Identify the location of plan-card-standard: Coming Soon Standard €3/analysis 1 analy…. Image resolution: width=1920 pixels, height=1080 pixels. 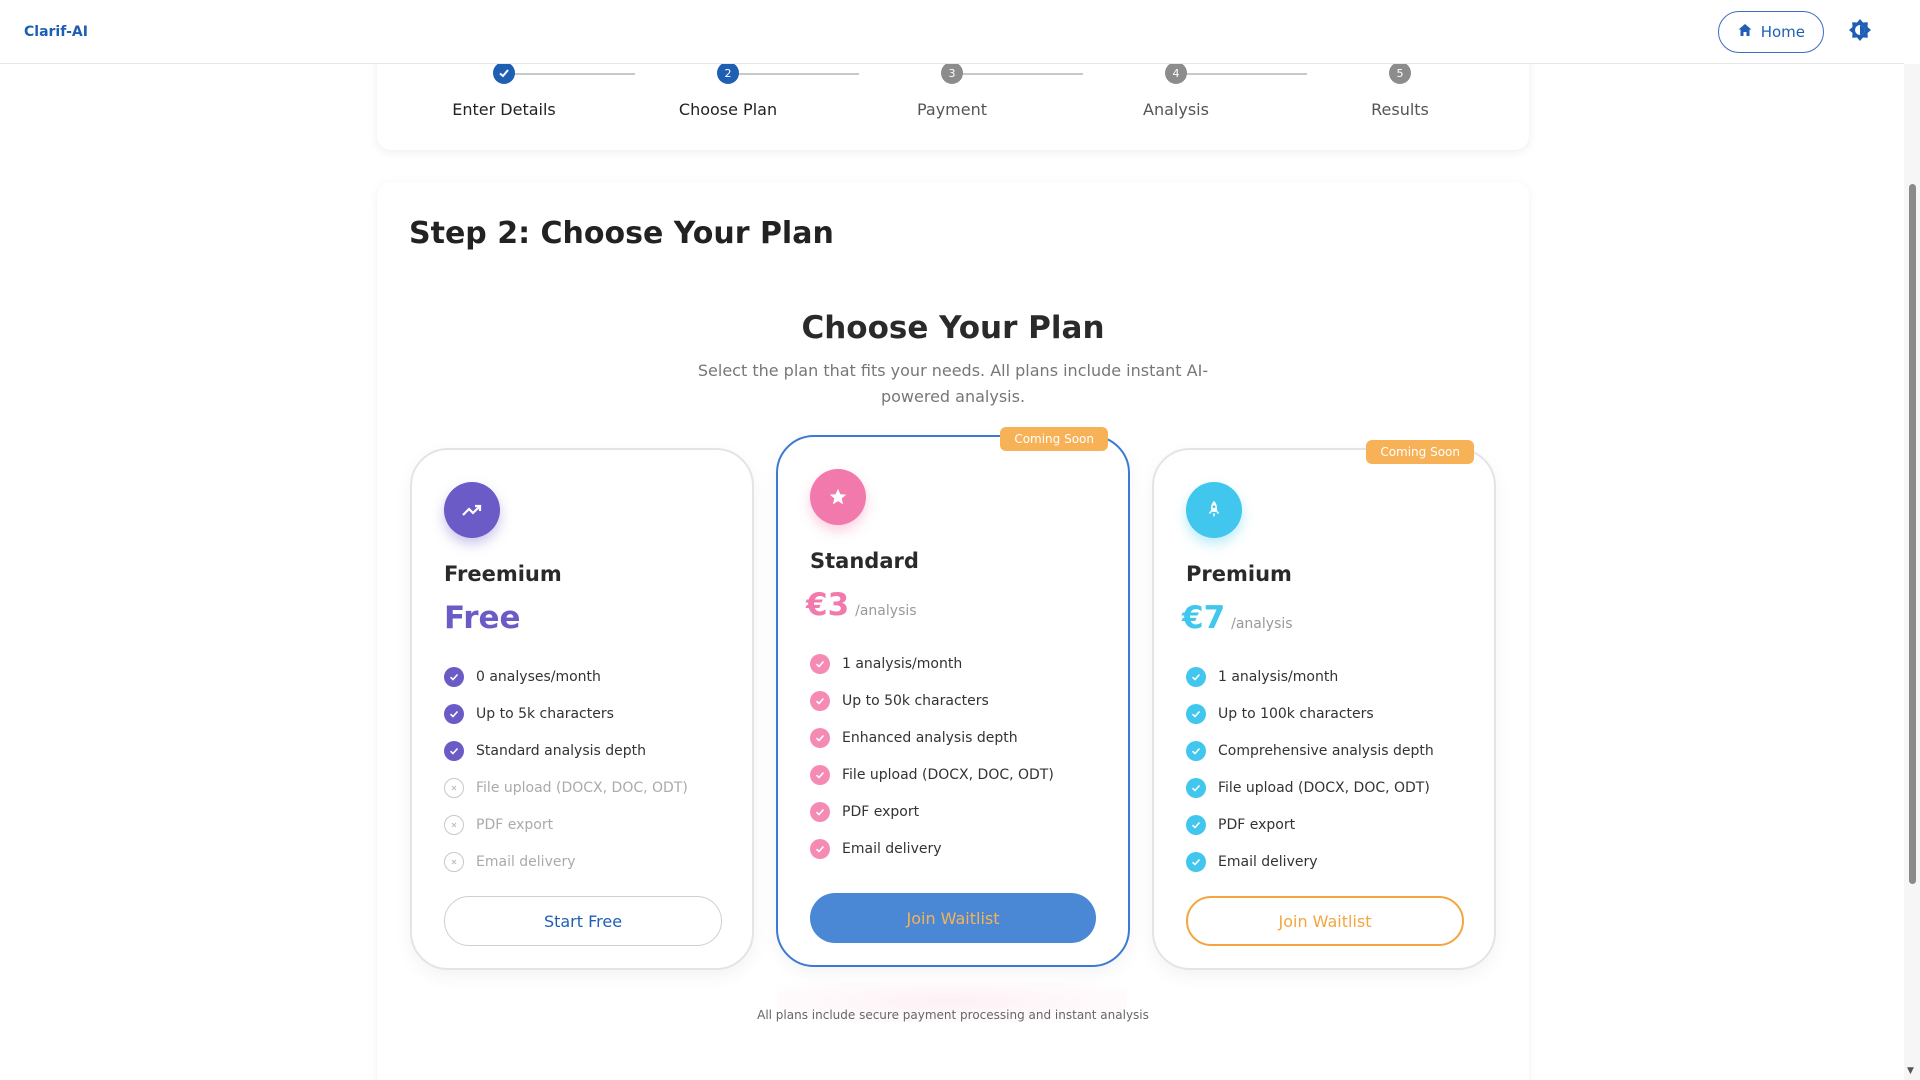
(953, 697).